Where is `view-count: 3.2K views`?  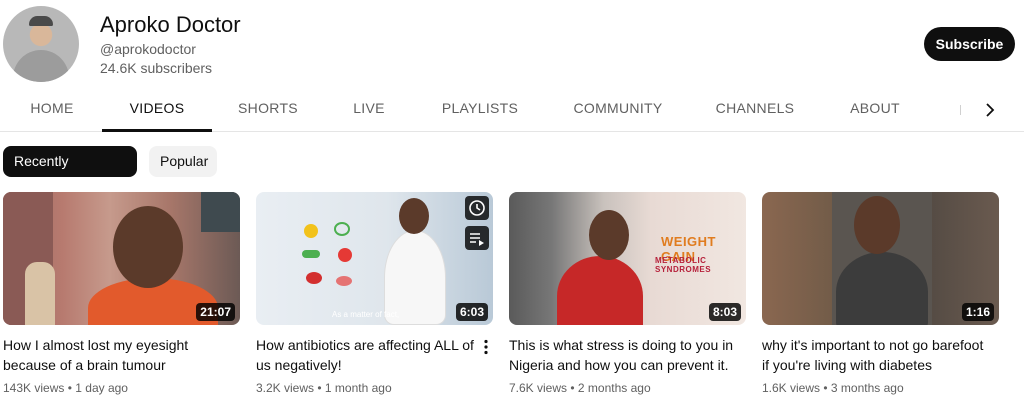
view-count: 3.2K views is located at coordinates (285, 388).